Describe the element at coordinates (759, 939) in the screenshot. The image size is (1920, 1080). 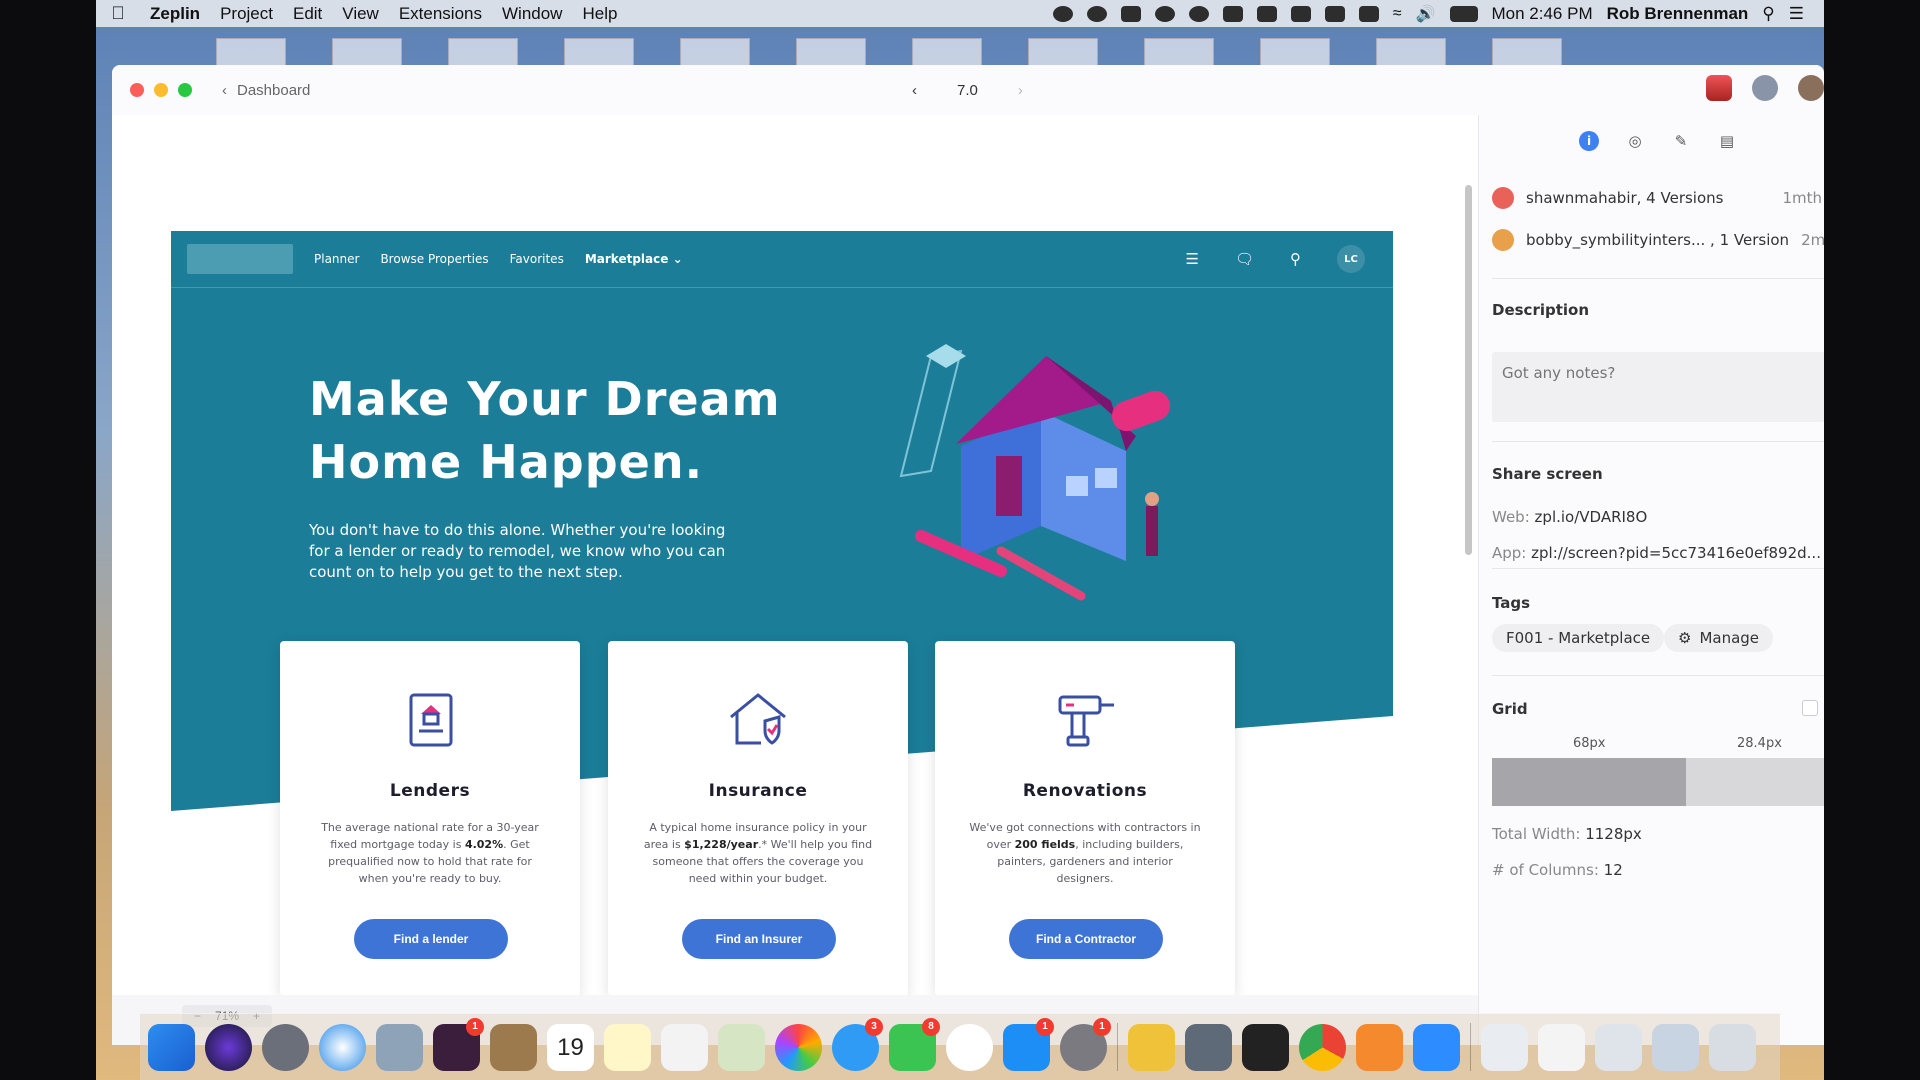
I see `find-insurer-button: Find an Insurer` at that location.